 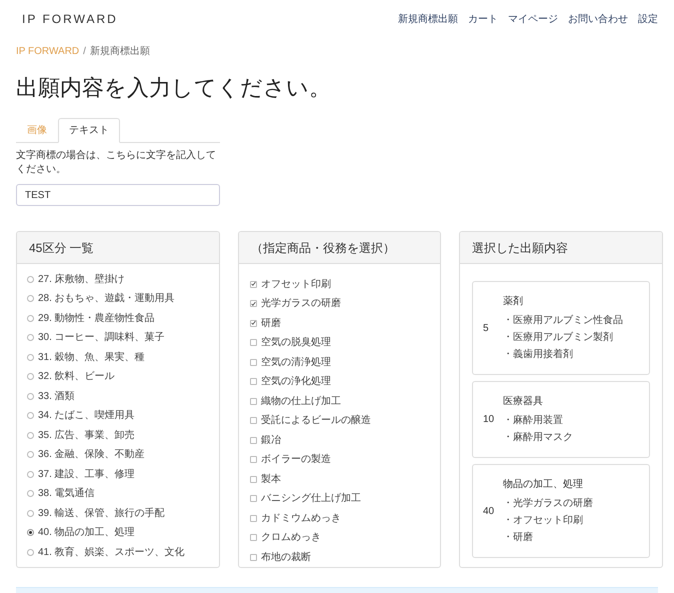 What do you see at coordinates (70, 19) in the screenshot?
I see `logo: IP FORWARD` at bounding box center [70, 19].